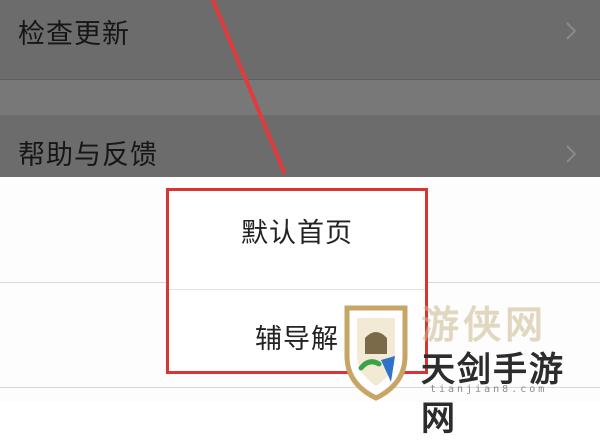 This screenshot has width=600, height=440. What do you see at coordinates (297, 230) in the screenshot?
I see `option-default-home: 默认首页` at bounding box center [297, 230].